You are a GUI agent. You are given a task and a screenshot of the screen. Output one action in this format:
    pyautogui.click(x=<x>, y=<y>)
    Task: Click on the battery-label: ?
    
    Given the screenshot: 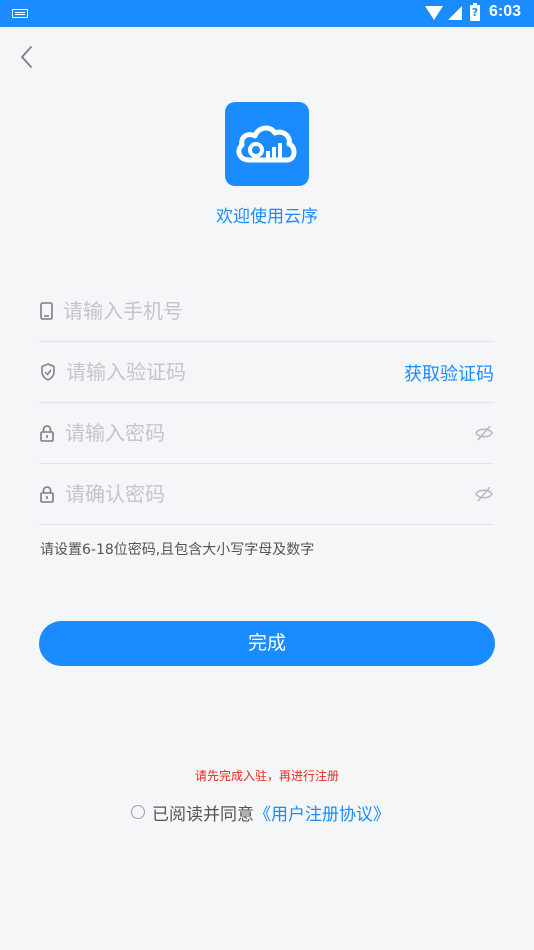 What is the action you would take?
    pyautogui.click(x=475, y=12)
    